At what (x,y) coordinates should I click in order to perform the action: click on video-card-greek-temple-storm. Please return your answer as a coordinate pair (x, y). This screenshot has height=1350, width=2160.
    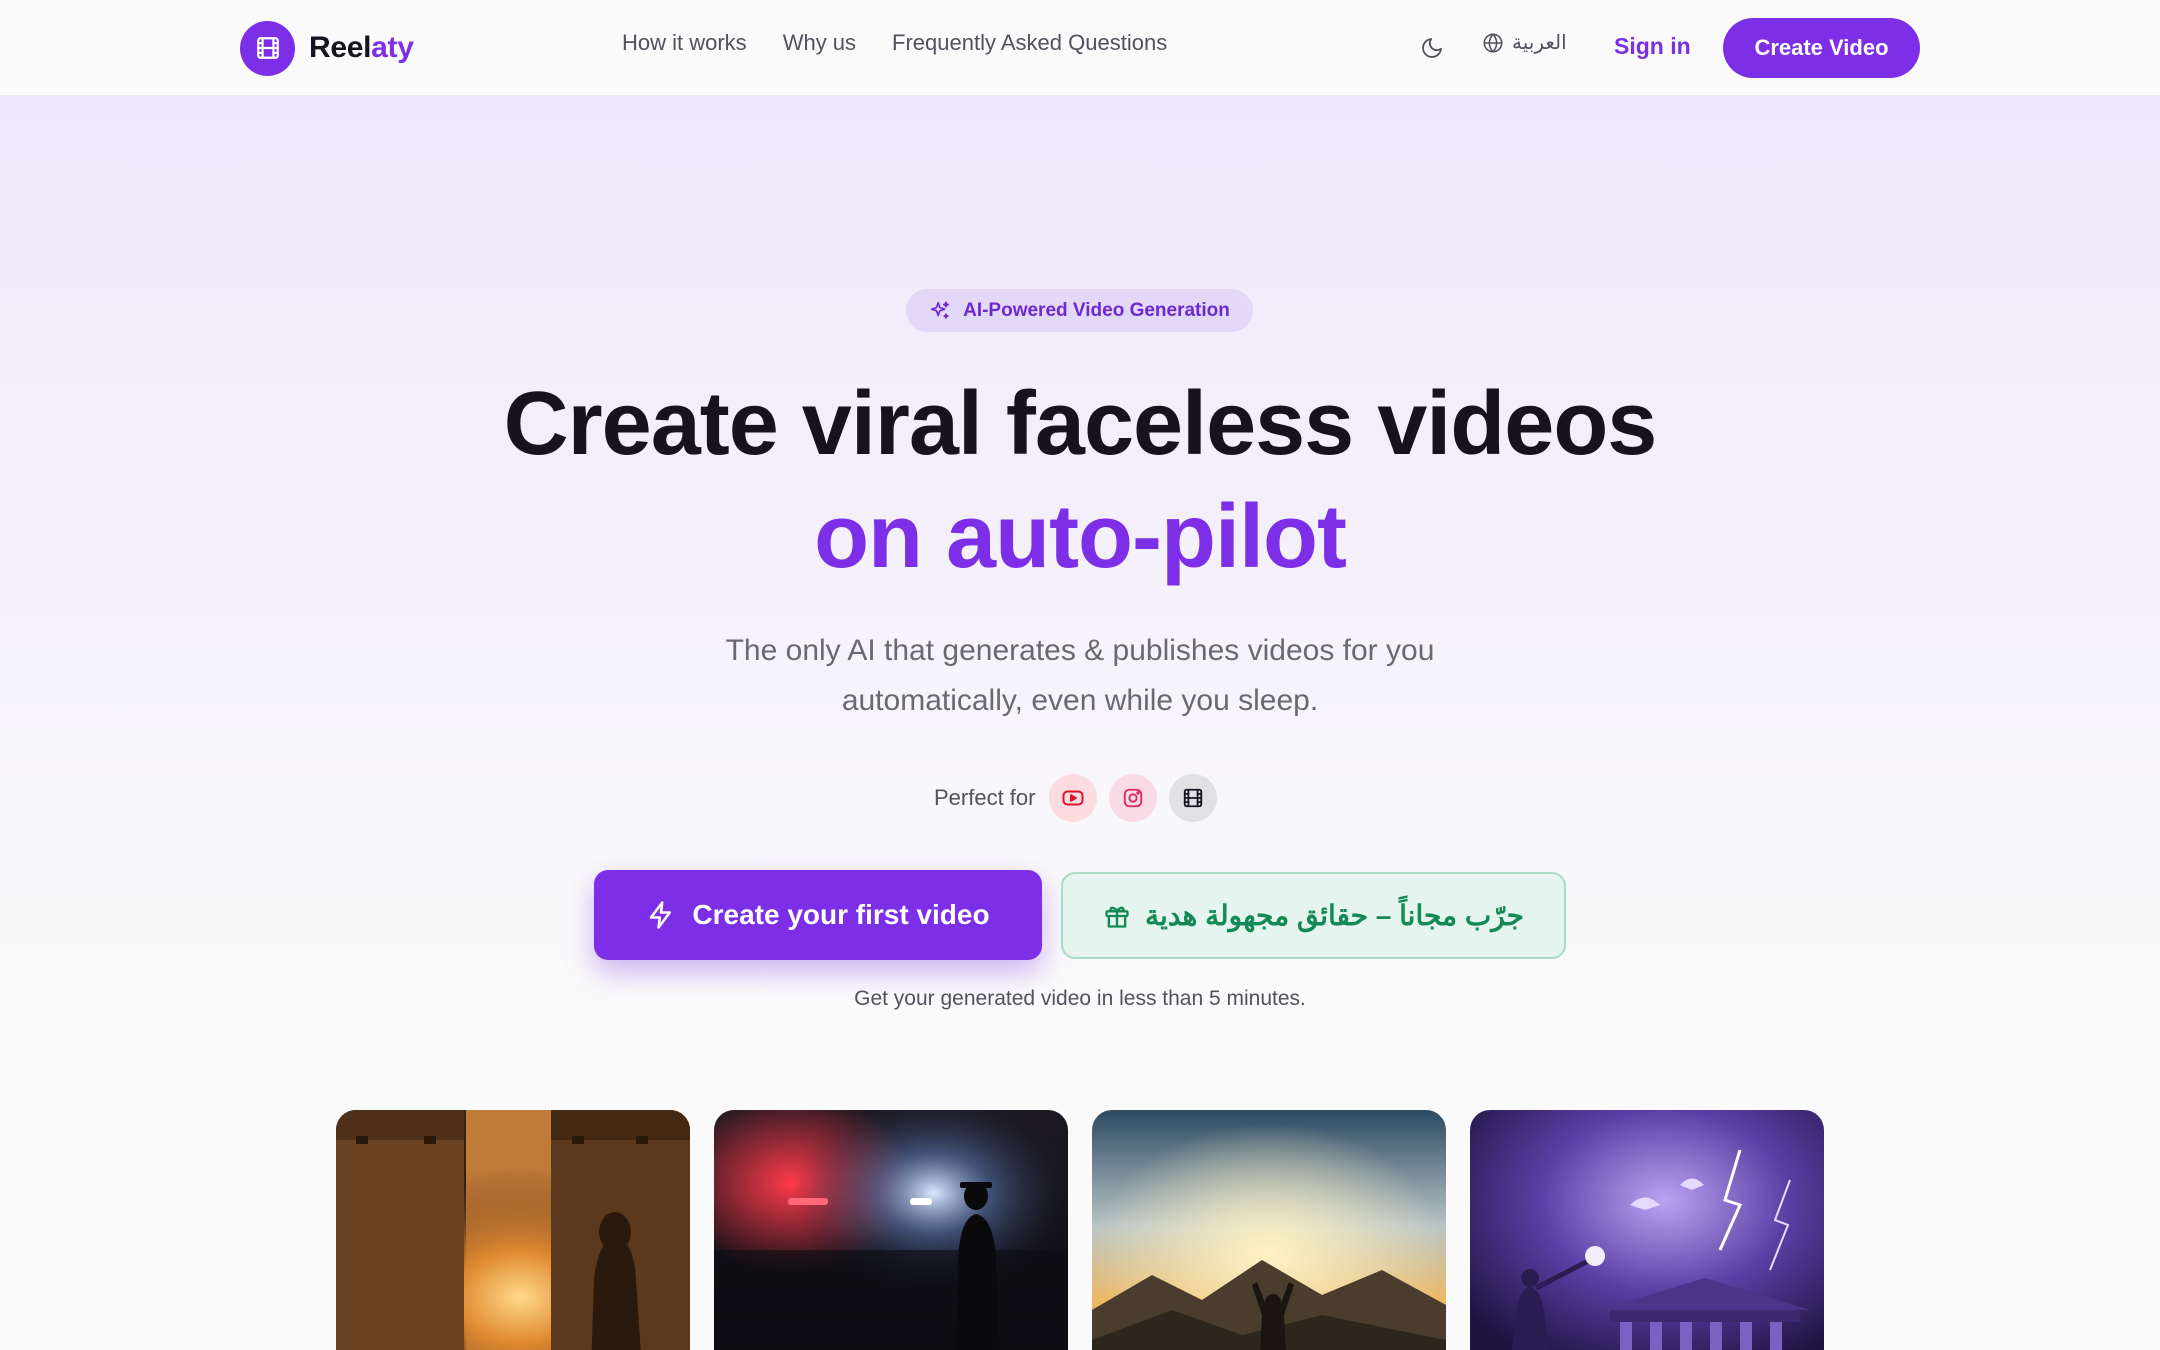
    Looking at the image, I should click on (1647, 1230).